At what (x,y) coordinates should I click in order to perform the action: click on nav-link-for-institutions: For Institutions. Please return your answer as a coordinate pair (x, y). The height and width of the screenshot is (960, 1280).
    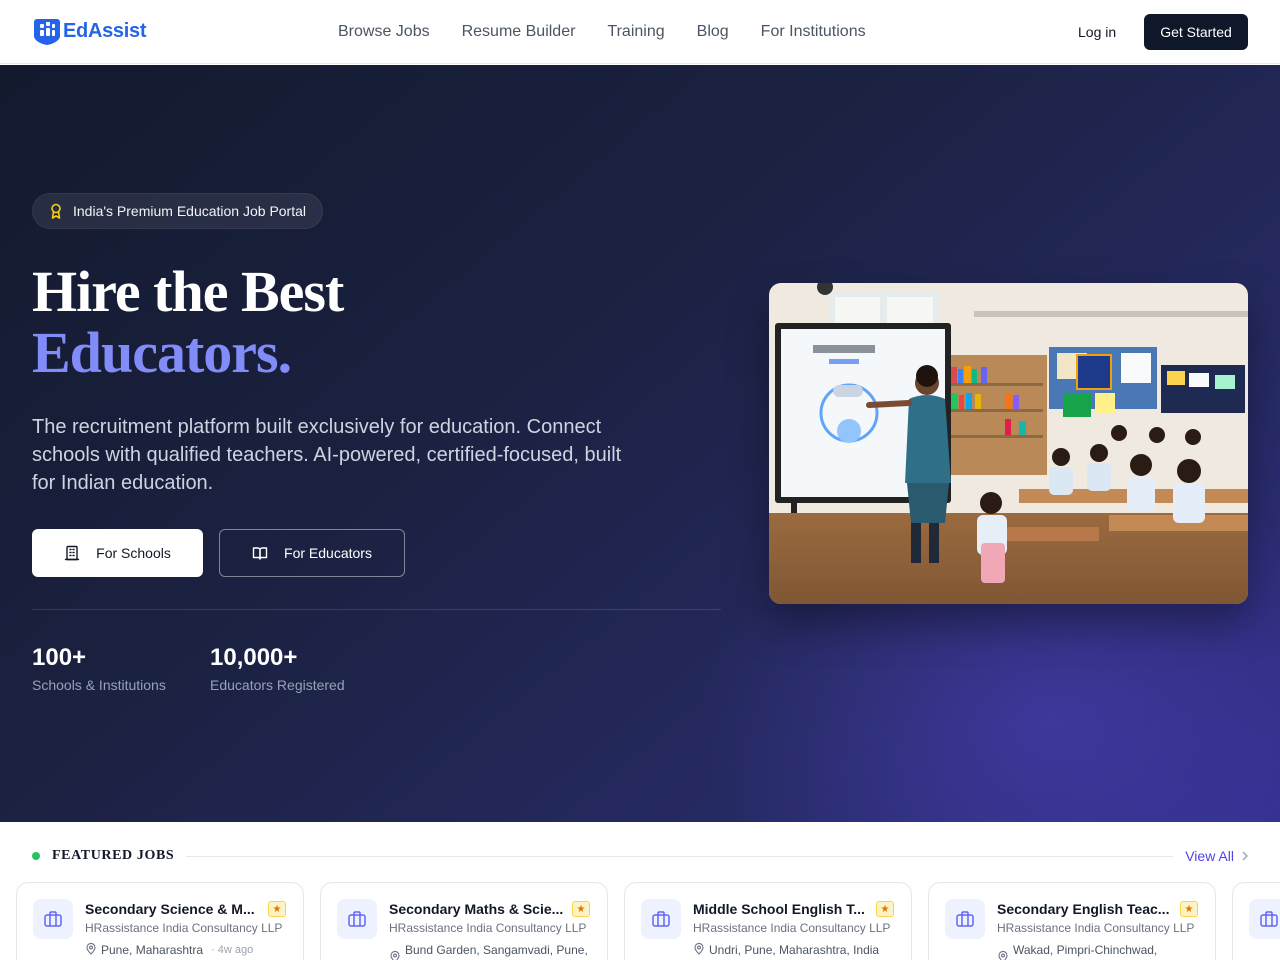
    Looking at the image, I should click on (813, 32).